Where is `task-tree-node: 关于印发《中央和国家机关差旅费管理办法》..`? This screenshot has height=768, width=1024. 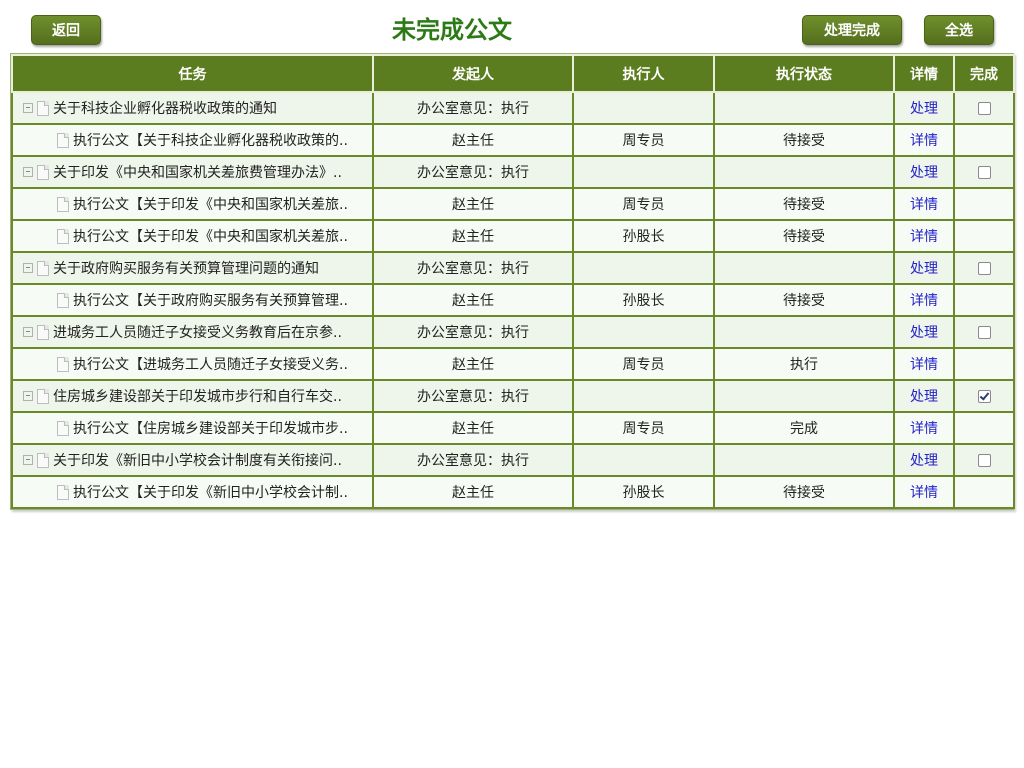 task-tree-node: 关于印发《中央和国家机关差旅费管理办法》.. is located at coordinates (192, 172).